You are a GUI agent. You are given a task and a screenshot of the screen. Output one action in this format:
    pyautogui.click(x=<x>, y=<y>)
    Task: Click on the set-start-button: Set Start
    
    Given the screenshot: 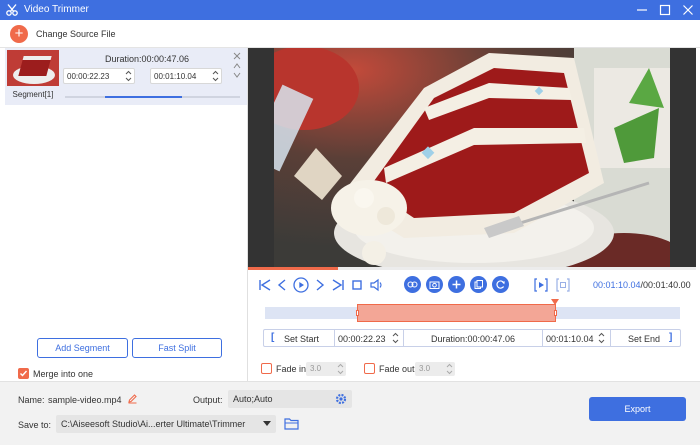 What is the action you would take?
    pyautogui.click(x=301, y=339)
    